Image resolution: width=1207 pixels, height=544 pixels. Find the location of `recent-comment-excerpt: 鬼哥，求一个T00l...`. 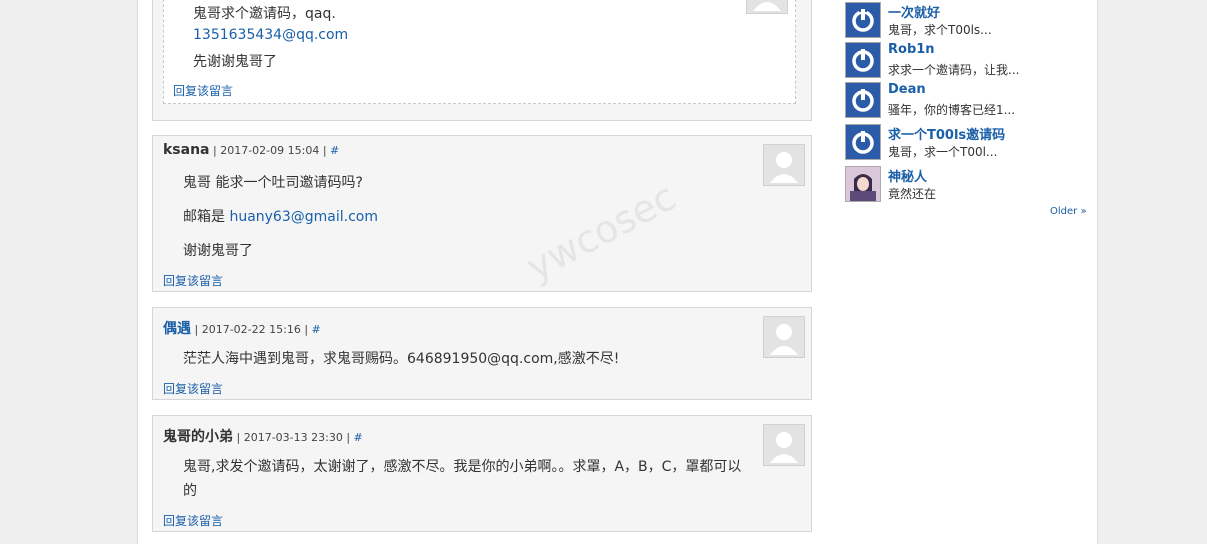

recent-comment-excerpt: 鬼哥，求一个T00l... is located at coordinates (943, 152).